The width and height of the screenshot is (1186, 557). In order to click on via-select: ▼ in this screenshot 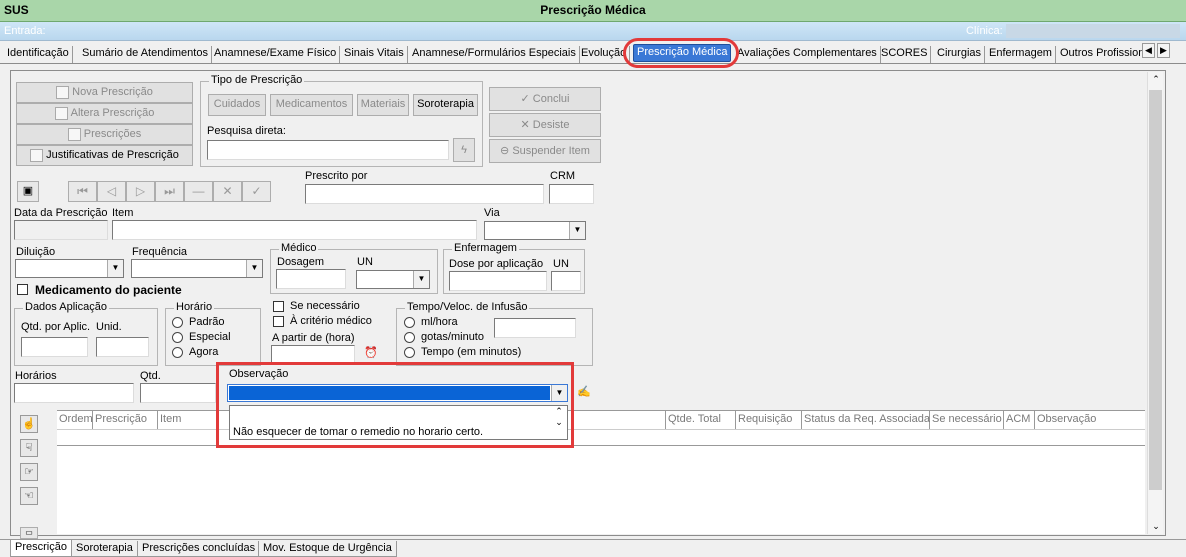, I will do `click(535, 230)`.